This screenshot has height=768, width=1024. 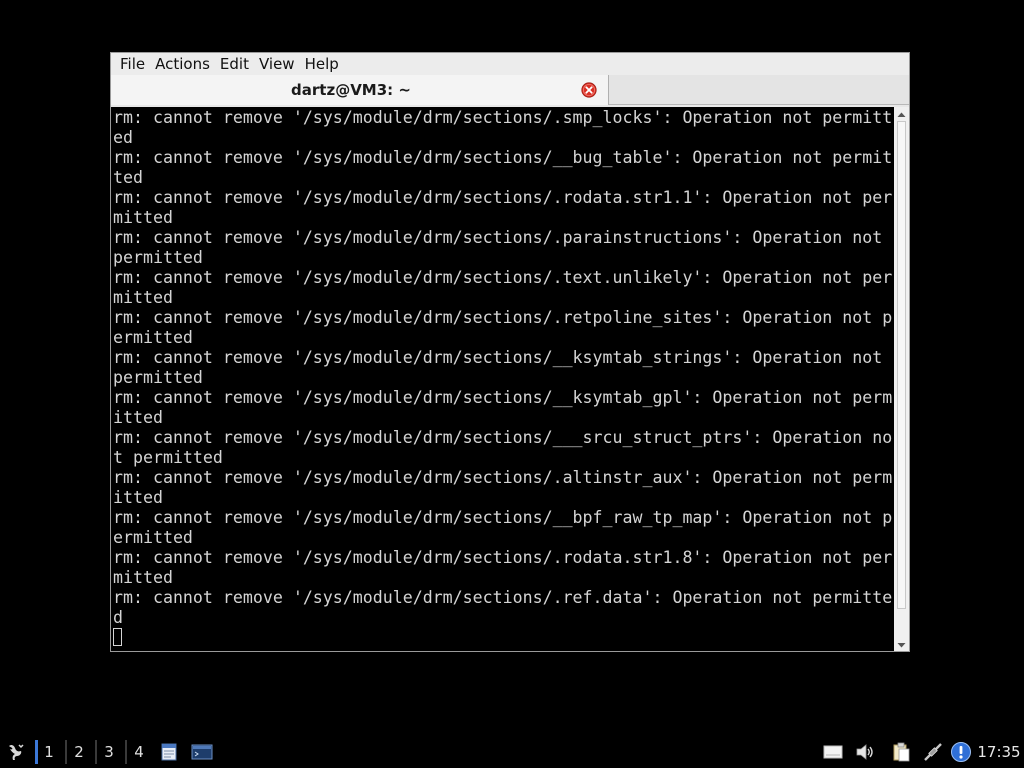 I want to click on menu-file: File, so click(x=132, y=64).